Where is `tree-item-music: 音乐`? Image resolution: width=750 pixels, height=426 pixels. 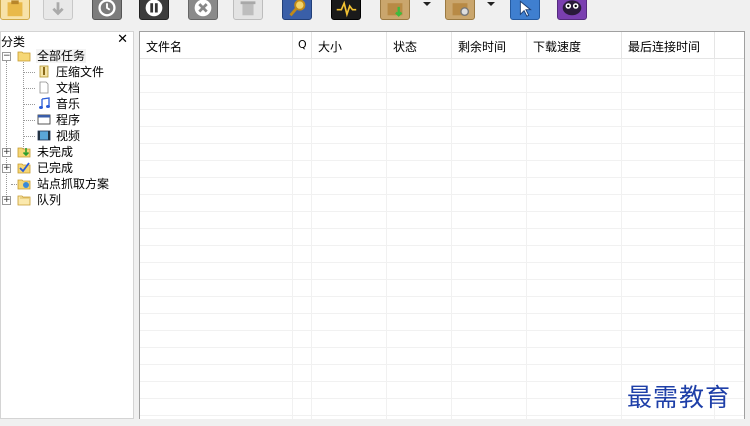 tree-item-music: 音乐 is located at coordinates (67, 104).